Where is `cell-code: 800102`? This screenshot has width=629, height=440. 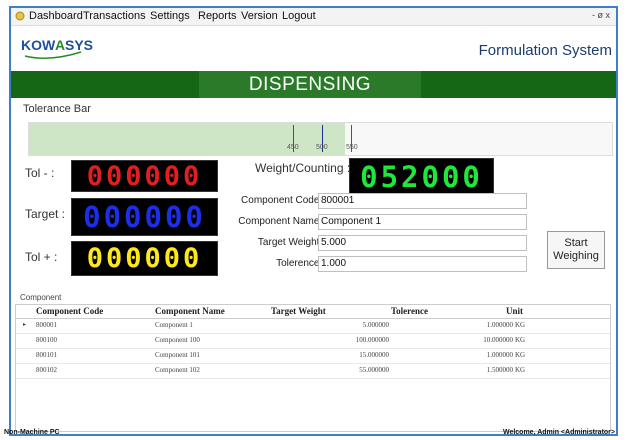
cell-code: 800102 is located at coordinates (46, 370).